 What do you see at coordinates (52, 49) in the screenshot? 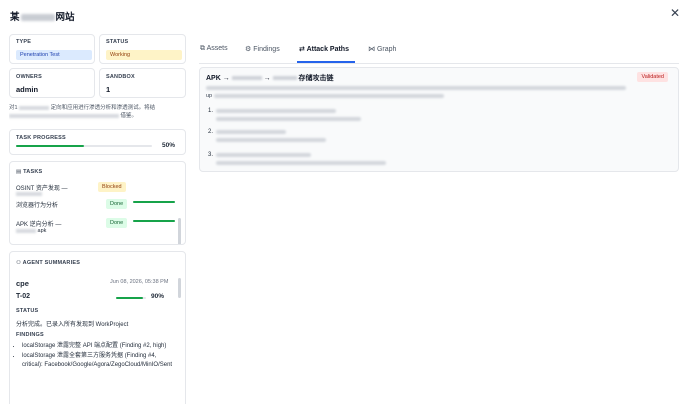
I see `info-card-type: TYPE Penetration Test` at bounding box center [52, 49].